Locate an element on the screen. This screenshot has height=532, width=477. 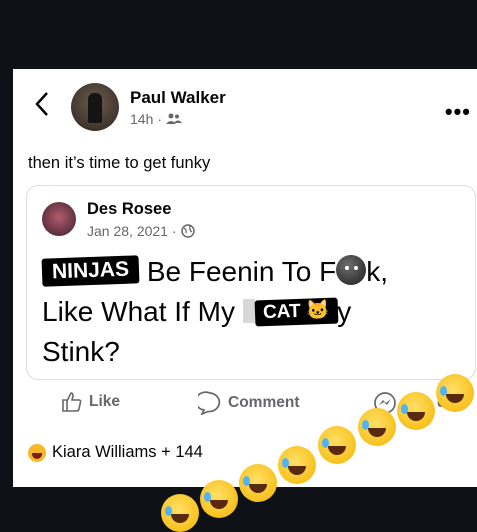
shared-line3: Stink? is located at coordinates (81, 351).